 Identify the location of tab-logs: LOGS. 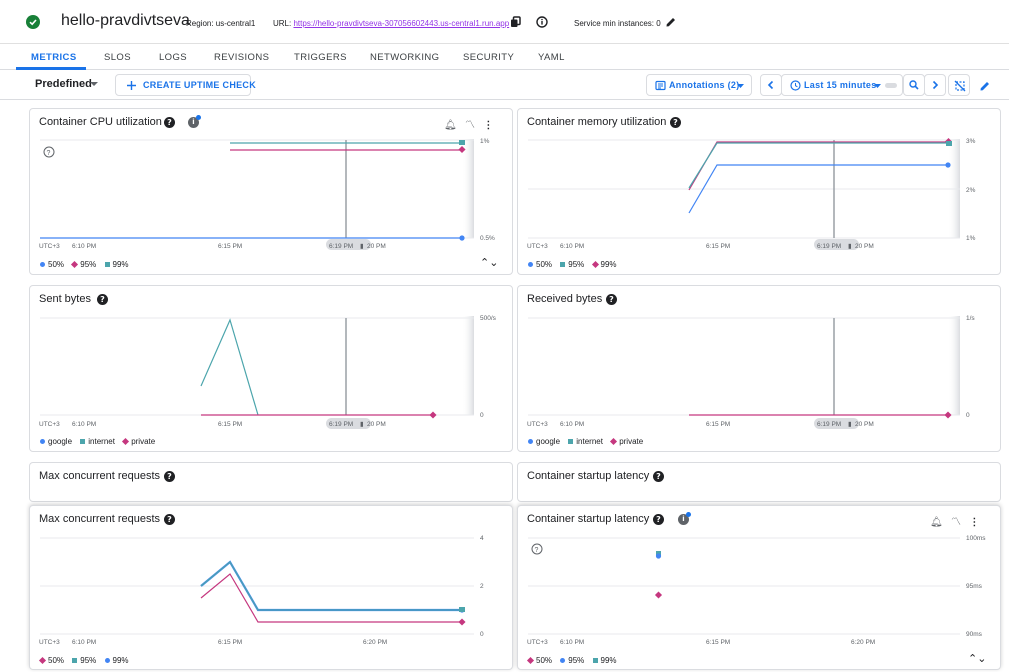
(173, 57).